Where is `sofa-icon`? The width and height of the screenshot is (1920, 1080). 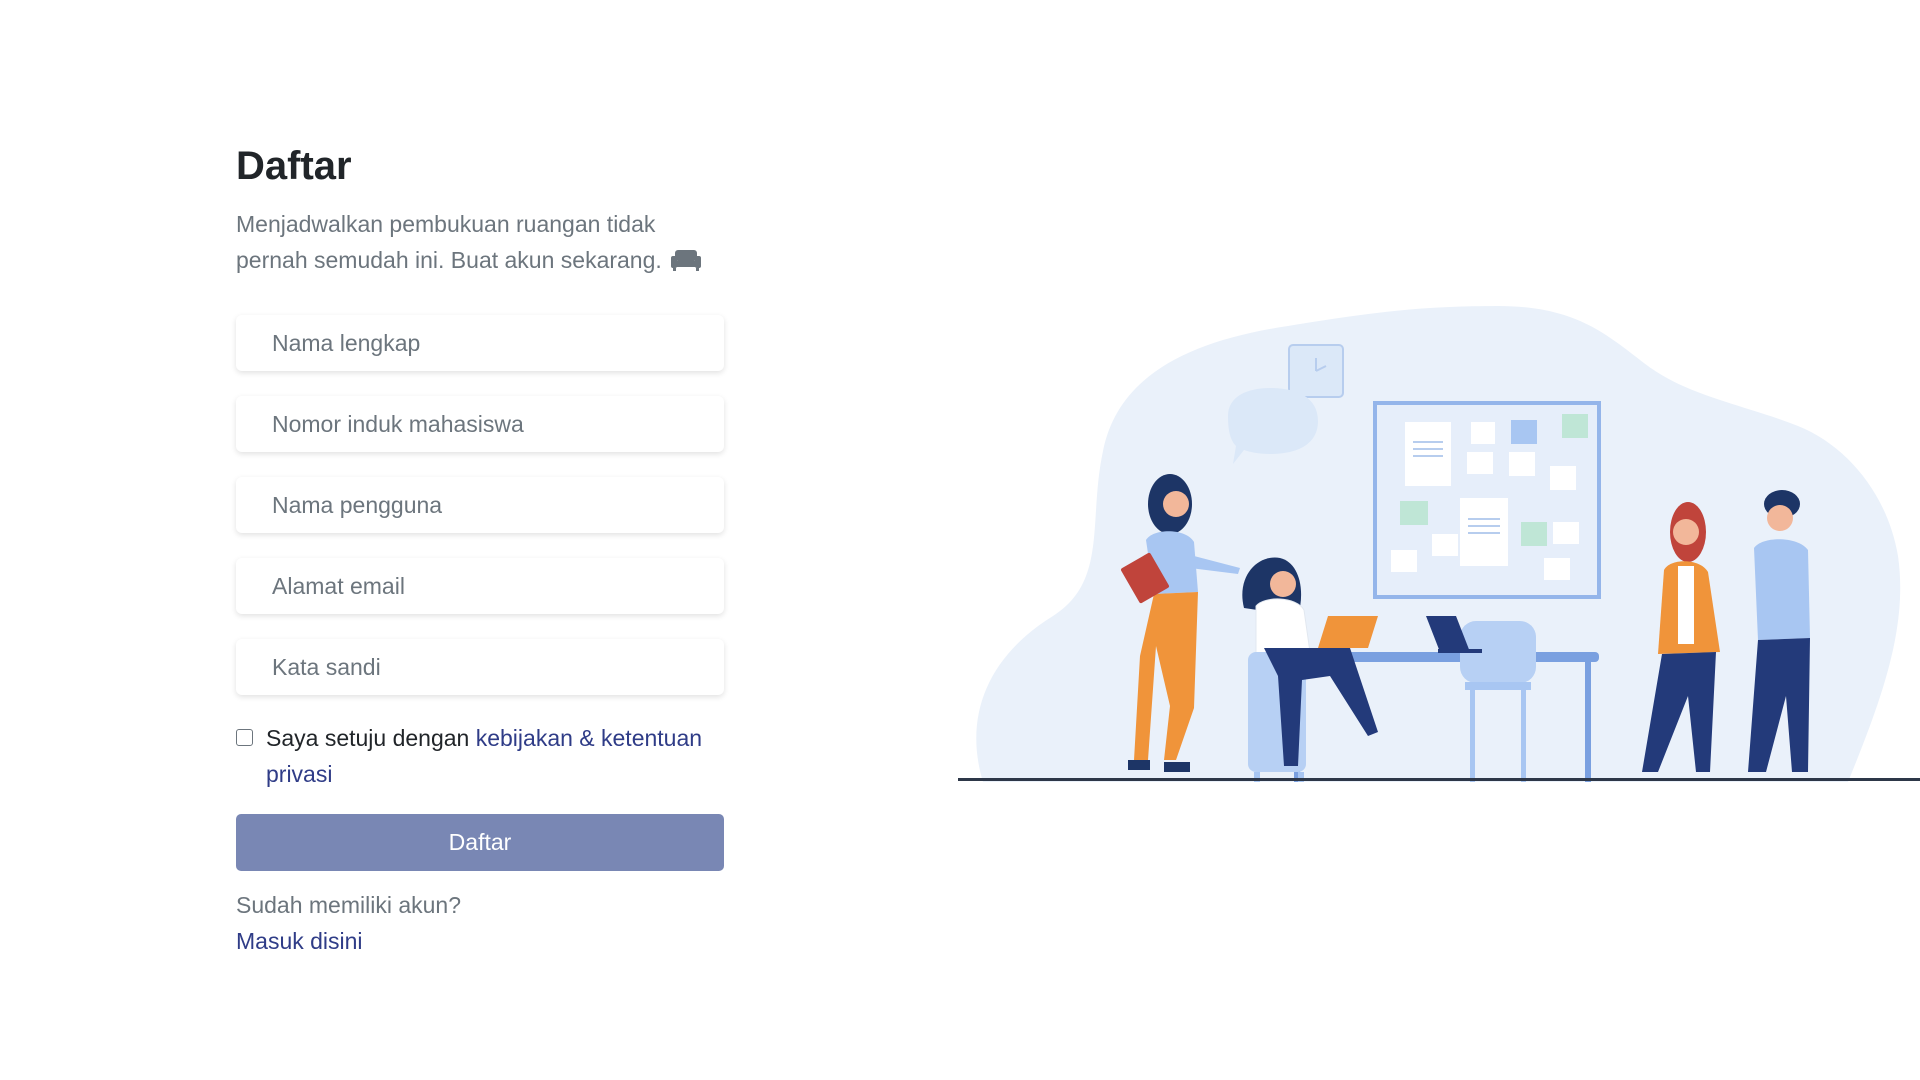 sofa-icon is located at coordinates (686, 263).